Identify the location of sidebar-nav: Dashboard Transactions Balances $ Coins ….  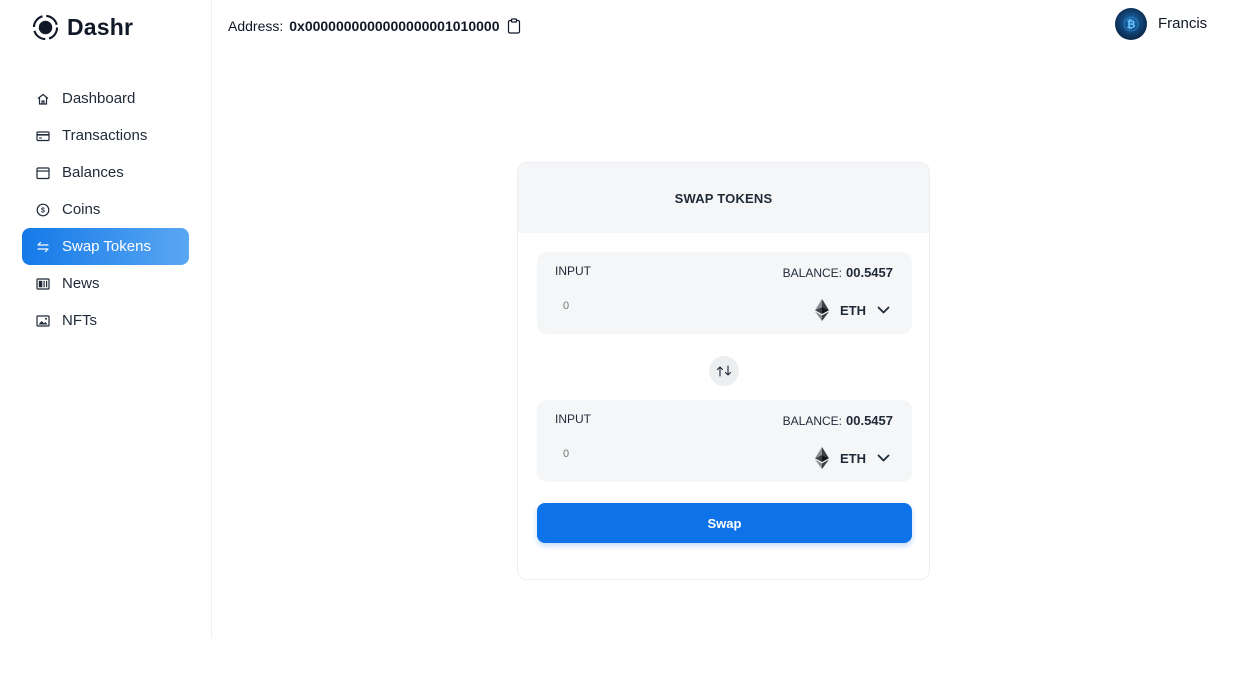
(105, 209).